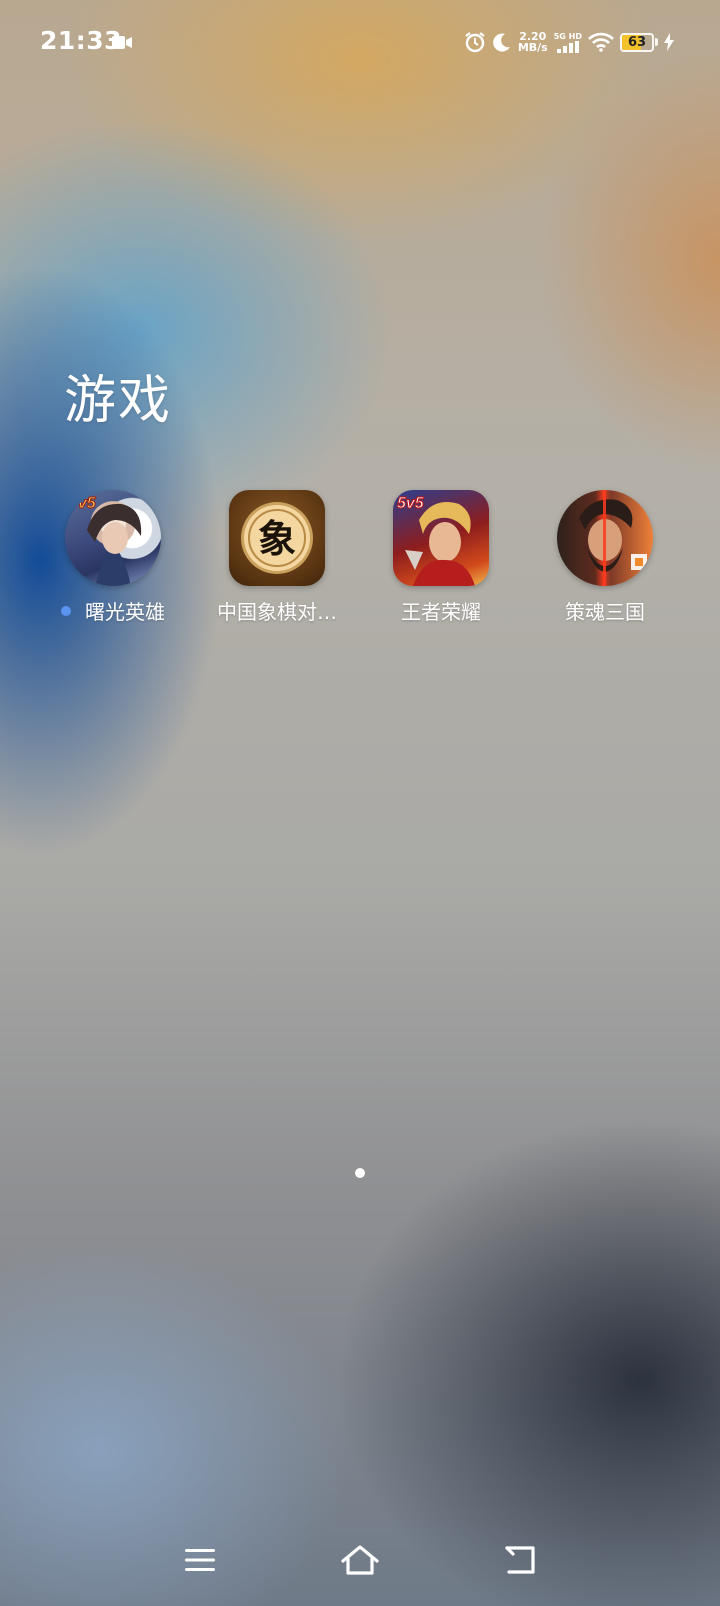 Image resolution: width=720 pixels, height=1606 pixels. I want to click on battery-icon: 63, so click(637, 42).